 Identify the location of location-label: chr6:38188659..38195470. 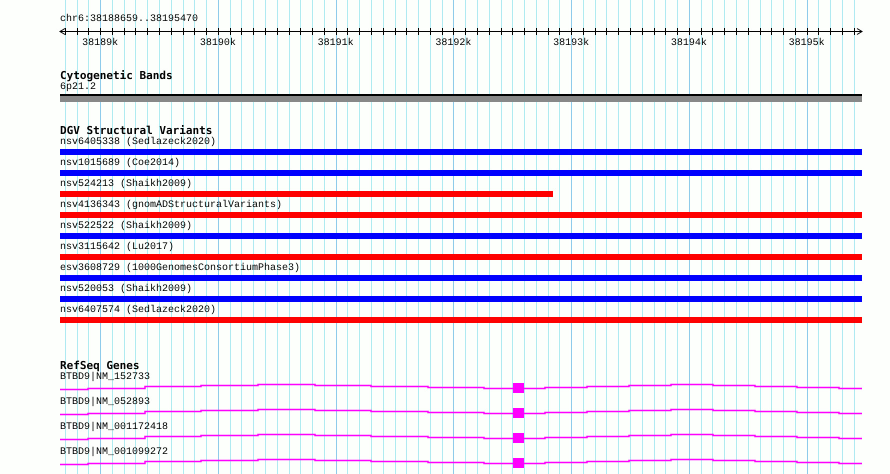
(129, 19).